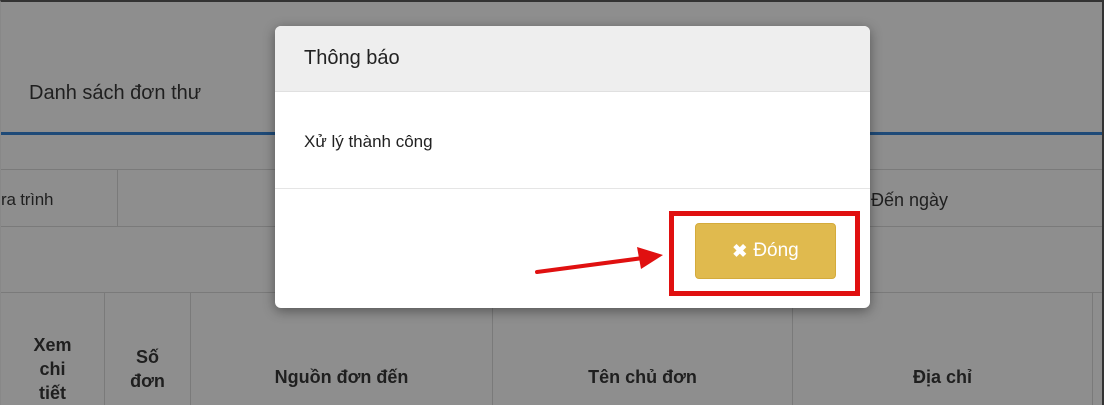 Image resolution: width=1107 pixels, height=405 pixels. I want to click on dialog-title: Thông báo, so click(352, 58).